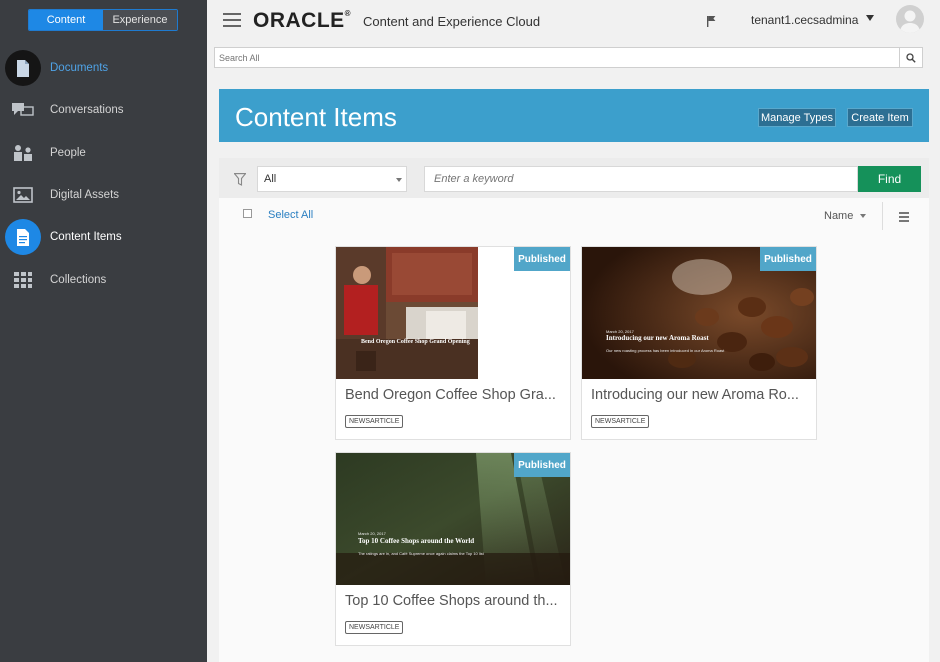  Describe the element at coordinates (910, 19) in the screenshot. I see `avatar` at that location.